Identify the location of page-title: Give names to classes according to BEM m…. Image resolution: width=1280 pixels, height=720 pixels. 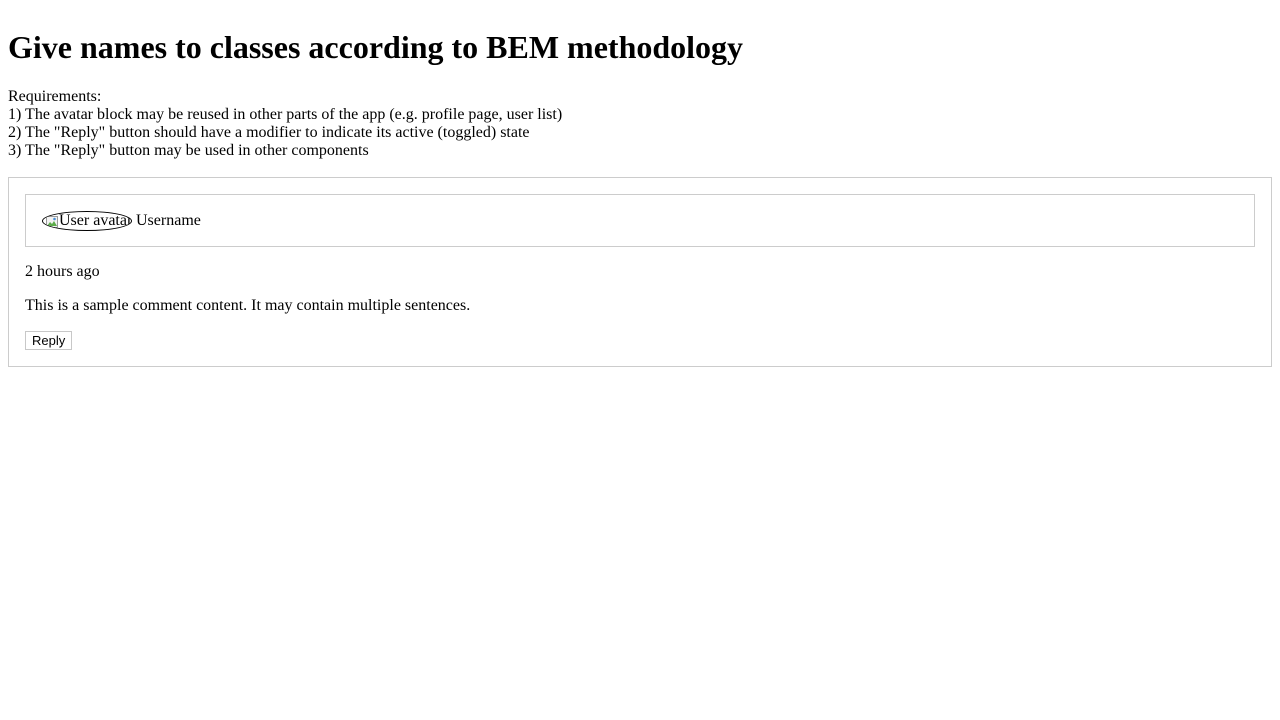
(376, 47).